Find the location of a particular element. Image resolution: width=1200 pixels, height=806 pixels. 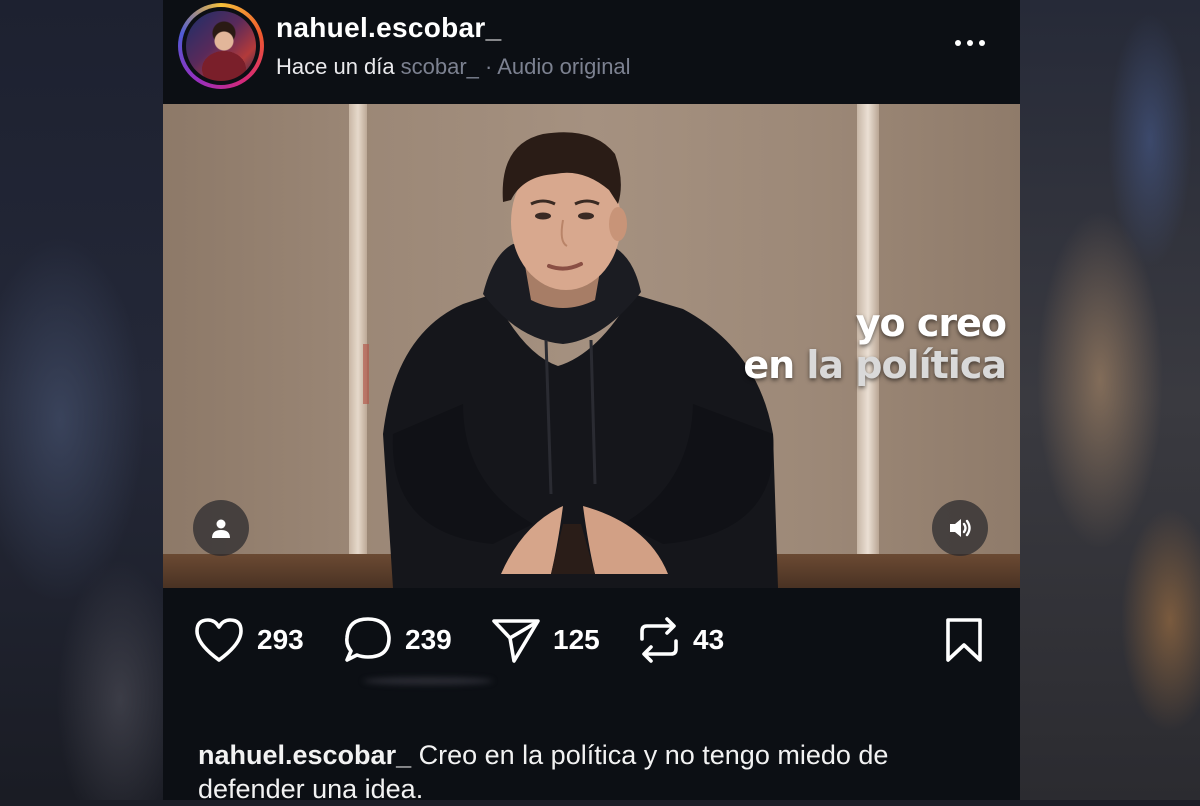

save-button is located at coordinates (964, 640).